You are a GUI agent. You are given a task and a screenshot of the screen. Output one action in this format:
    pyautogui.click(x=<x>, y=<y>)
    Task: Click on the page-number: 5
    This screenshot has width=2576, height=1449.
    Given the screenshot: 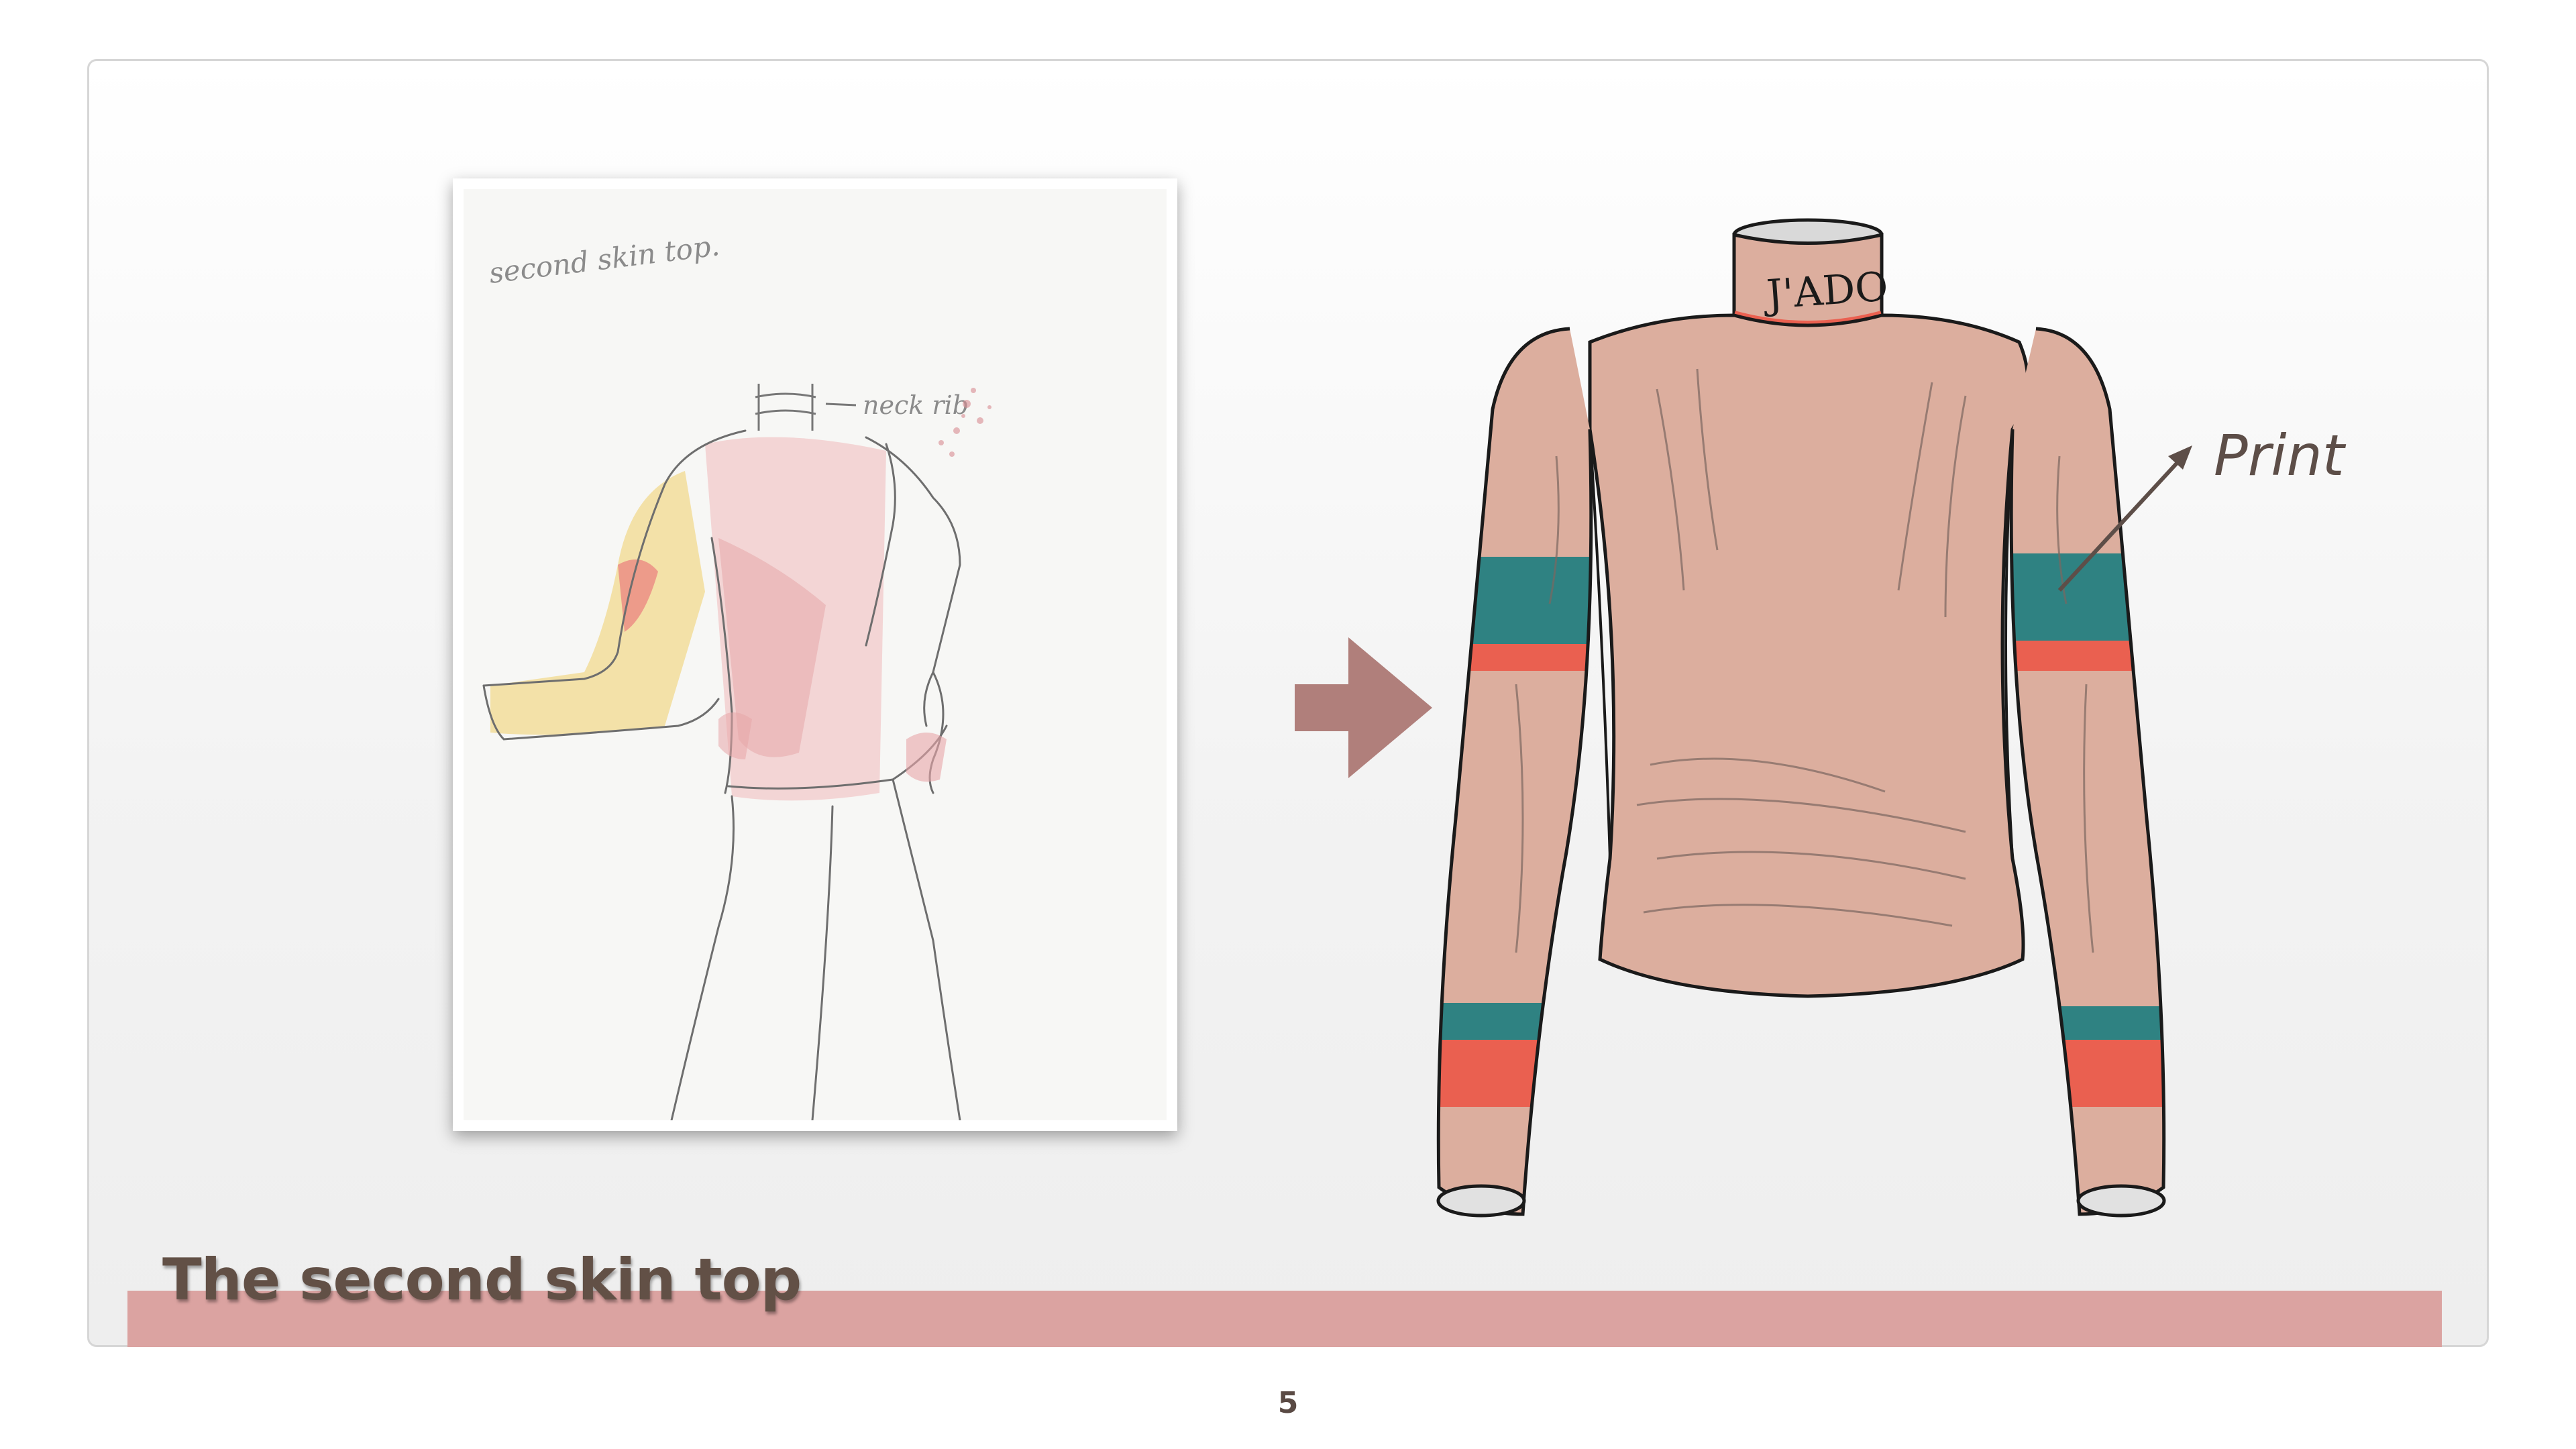 What is the action you would take?
    pyautogui.click(x=1288, y=1403)
    